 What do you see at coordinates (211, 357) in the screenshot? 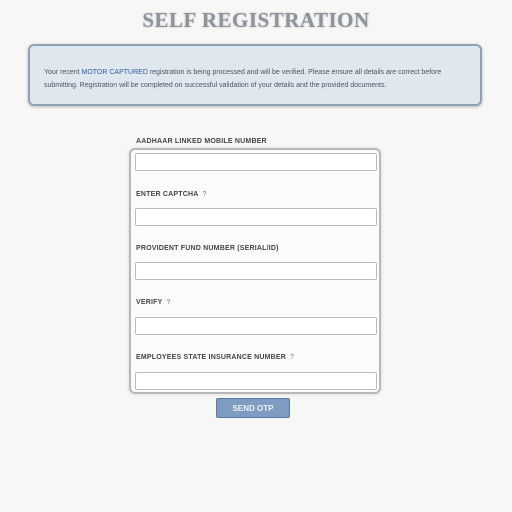
I see `esi-number-label-text: EMPLOYEES STATE INSURANCE NUMBER` at bounding box center [211, 357].